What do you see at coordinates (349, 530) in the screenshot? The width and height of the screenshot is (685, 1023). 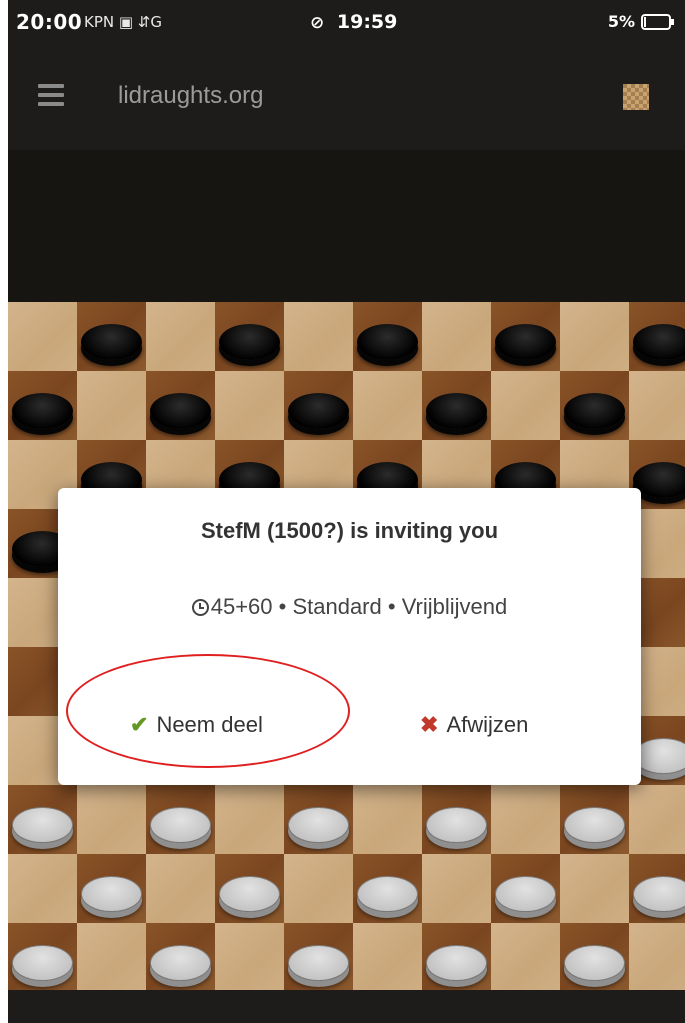 I see `dialog-title: StefM (1500?) is inviting you` at bounding box center [349, 530].